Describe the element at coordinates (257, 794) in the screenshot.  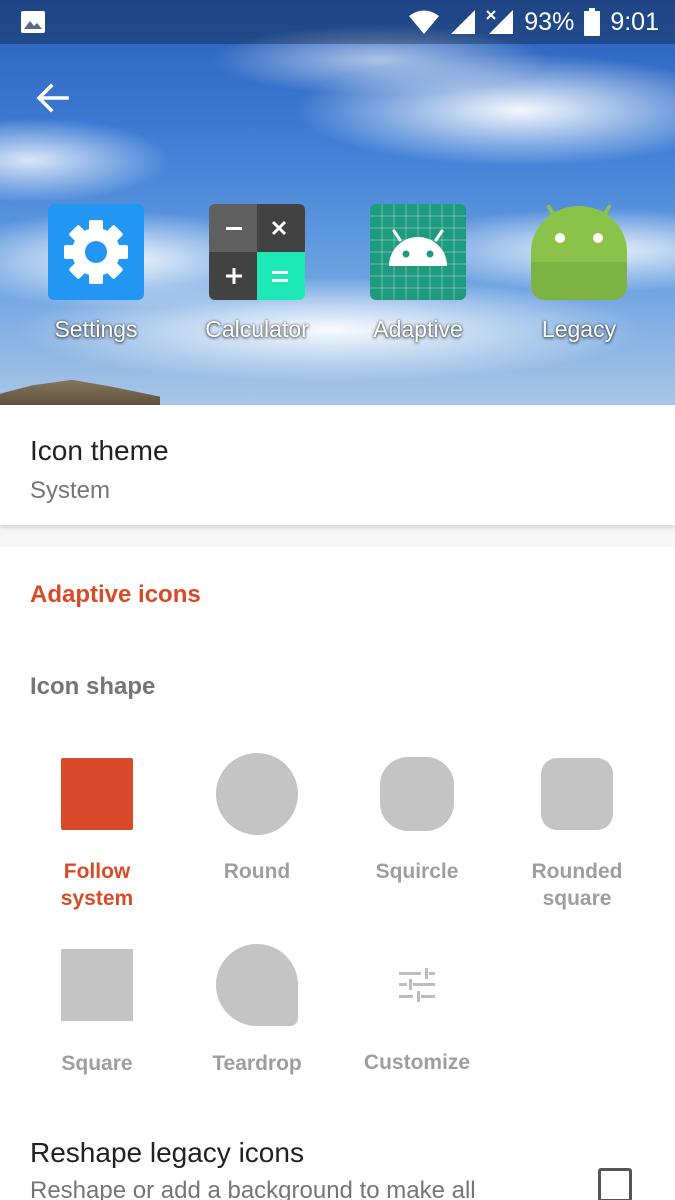
I see `round-shape` at that location.